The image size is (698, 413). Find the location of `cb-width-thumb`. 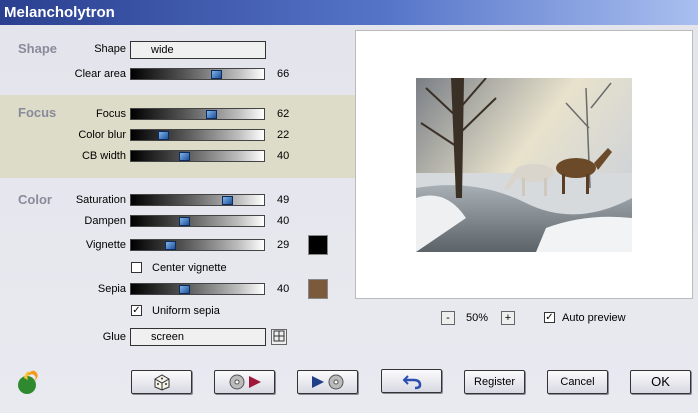

cb-width-thumb is located at coordinates (184, 156).